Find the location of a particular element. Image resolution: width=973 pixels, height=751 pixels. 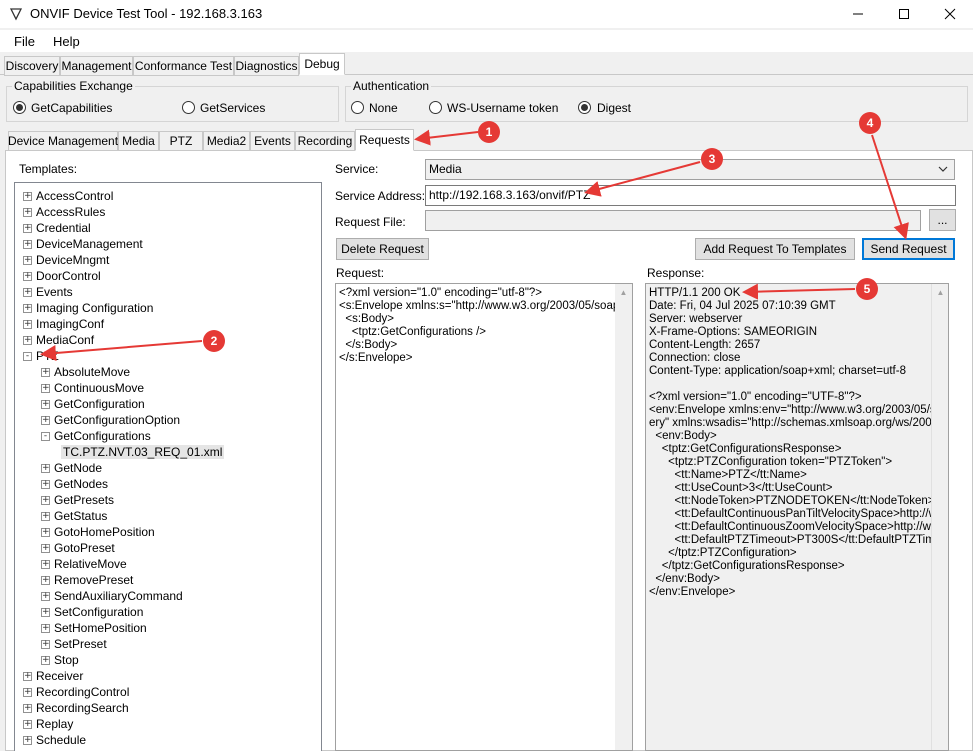

annotation-badge-1: 1 is located at coordinates (489, 132).